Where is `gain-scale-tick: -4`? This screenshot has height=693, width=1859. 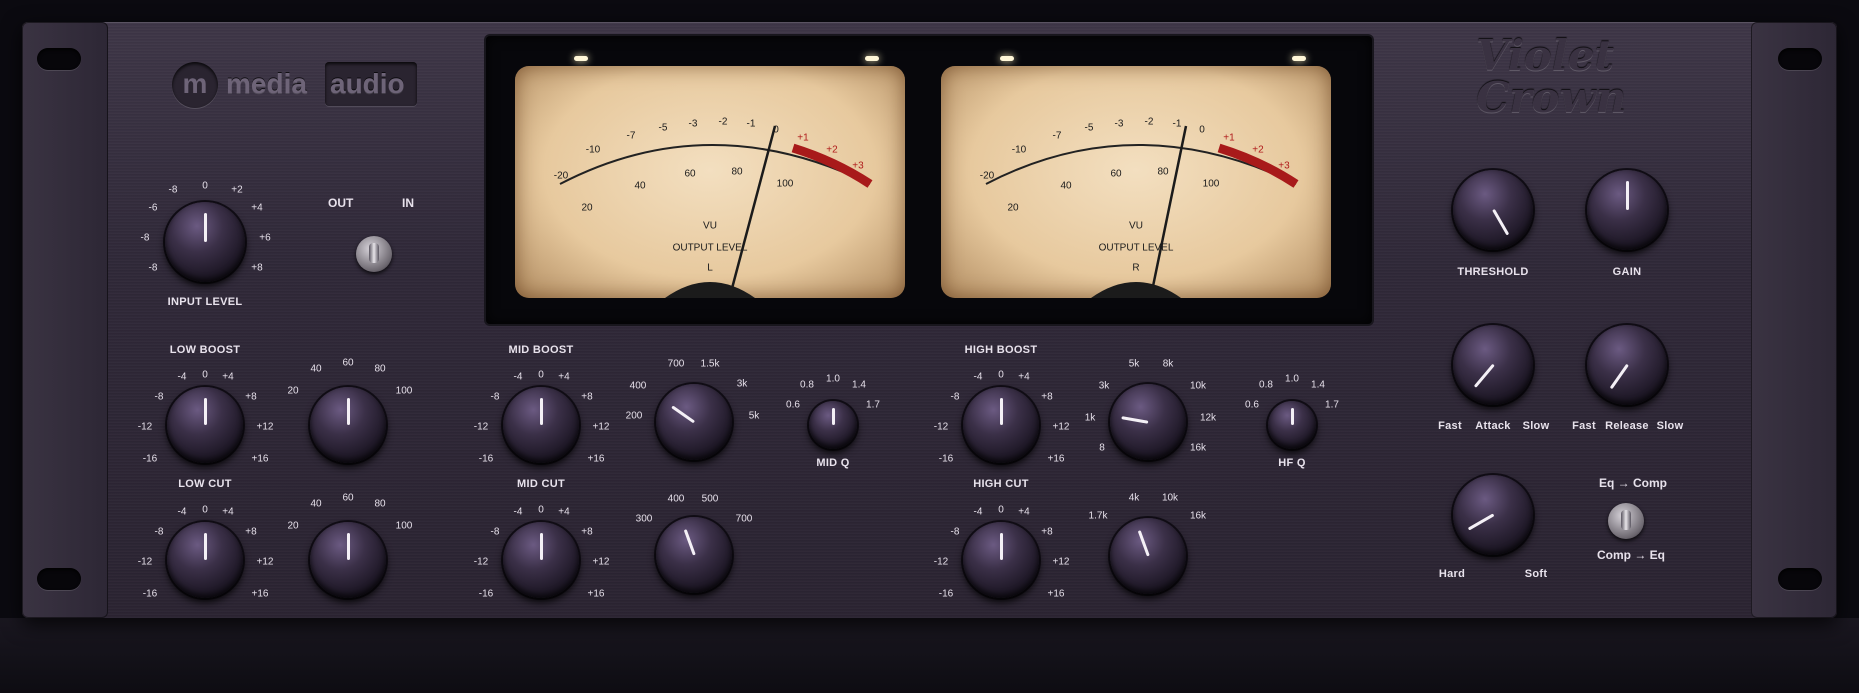
gain-scale-tick: -4 is located at coordinates (978, 512).